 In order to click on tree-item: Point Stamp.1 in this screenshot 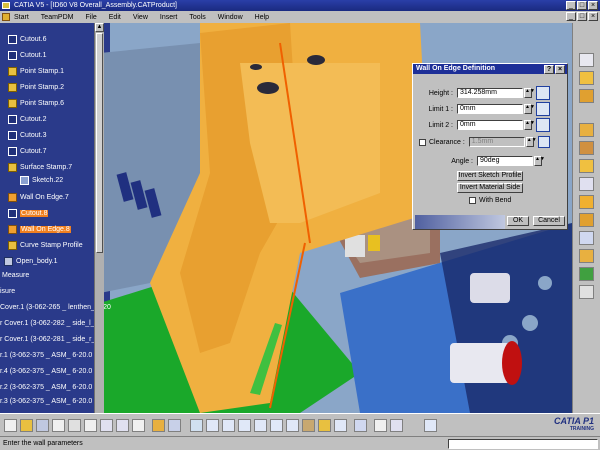, I will do `click(36, 71)`.